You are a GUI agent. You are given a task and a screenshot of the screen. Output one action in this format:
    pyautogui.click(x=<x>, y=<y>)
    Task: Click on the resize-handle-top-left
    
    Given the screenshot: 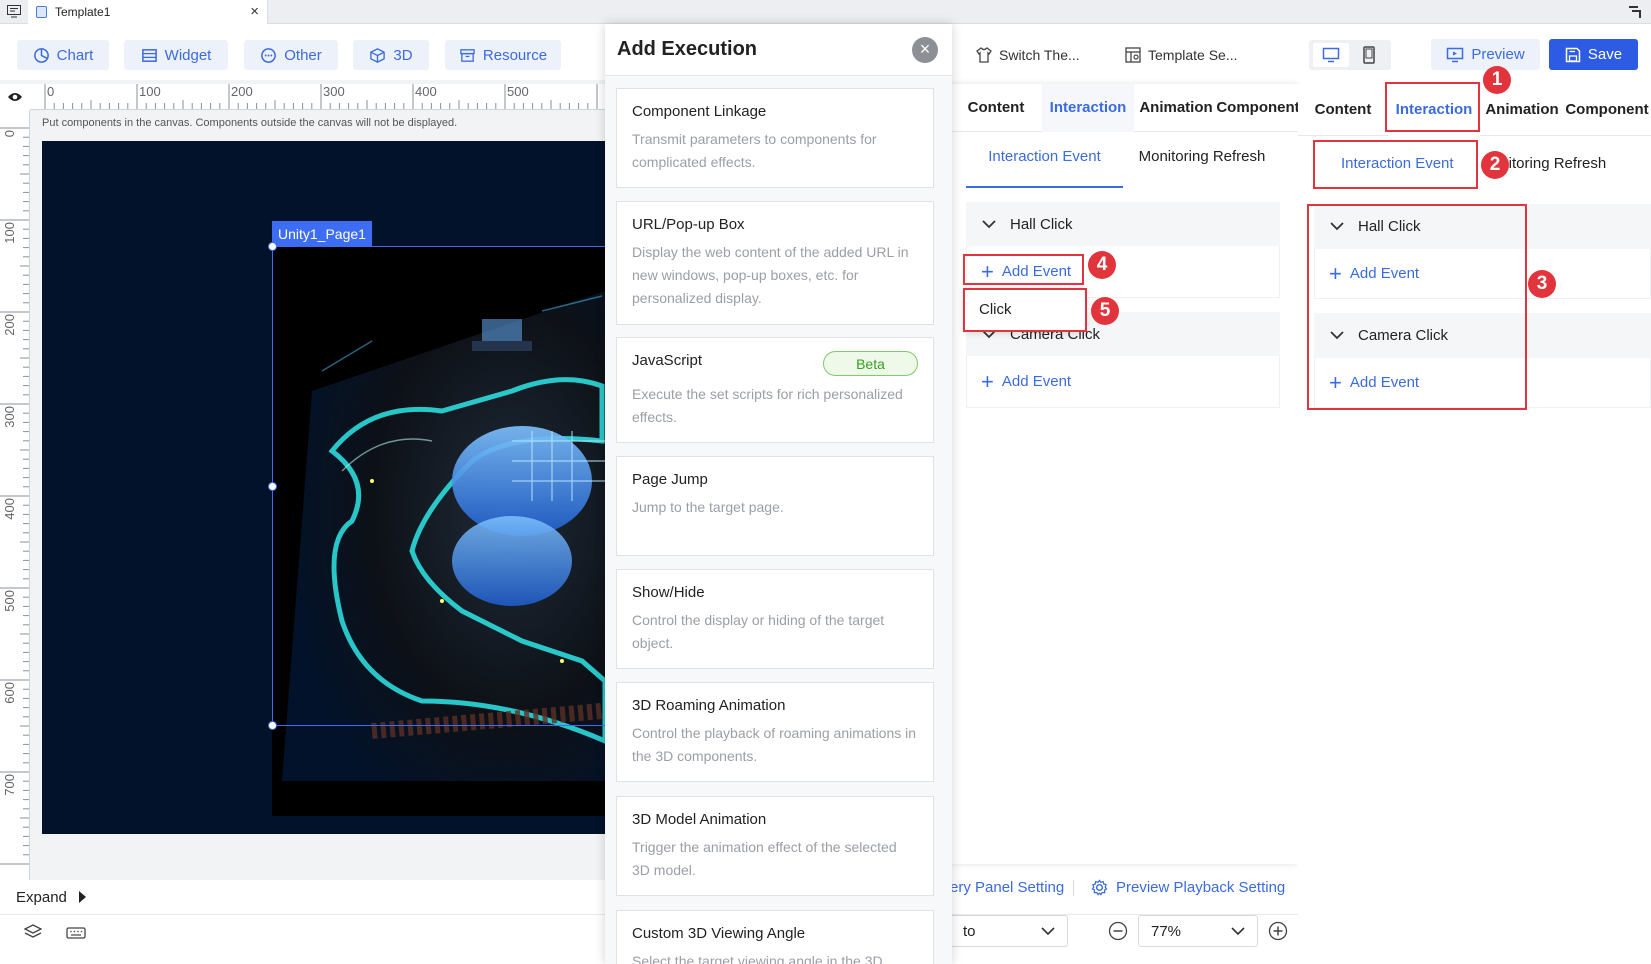 What is the action you would take?
    pyautogui.click(x=272, y=246)
    